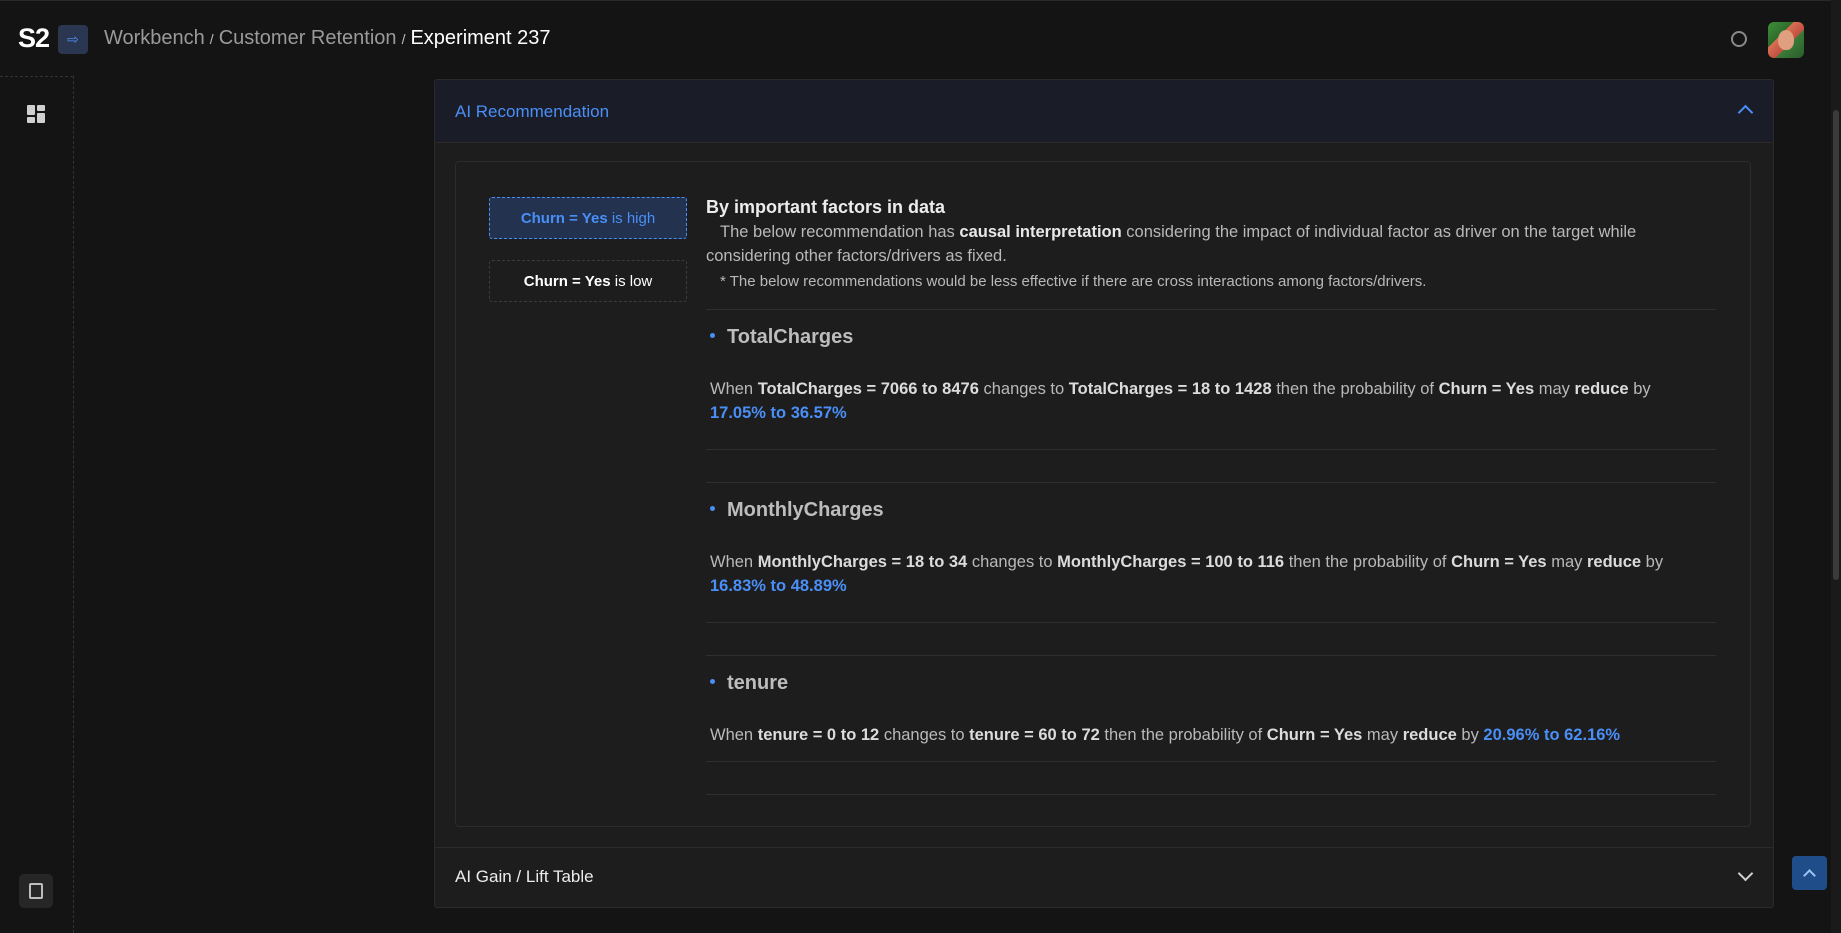 The image size is (1841, 933). I want to click on sidebar-divider, so click(36, 76).